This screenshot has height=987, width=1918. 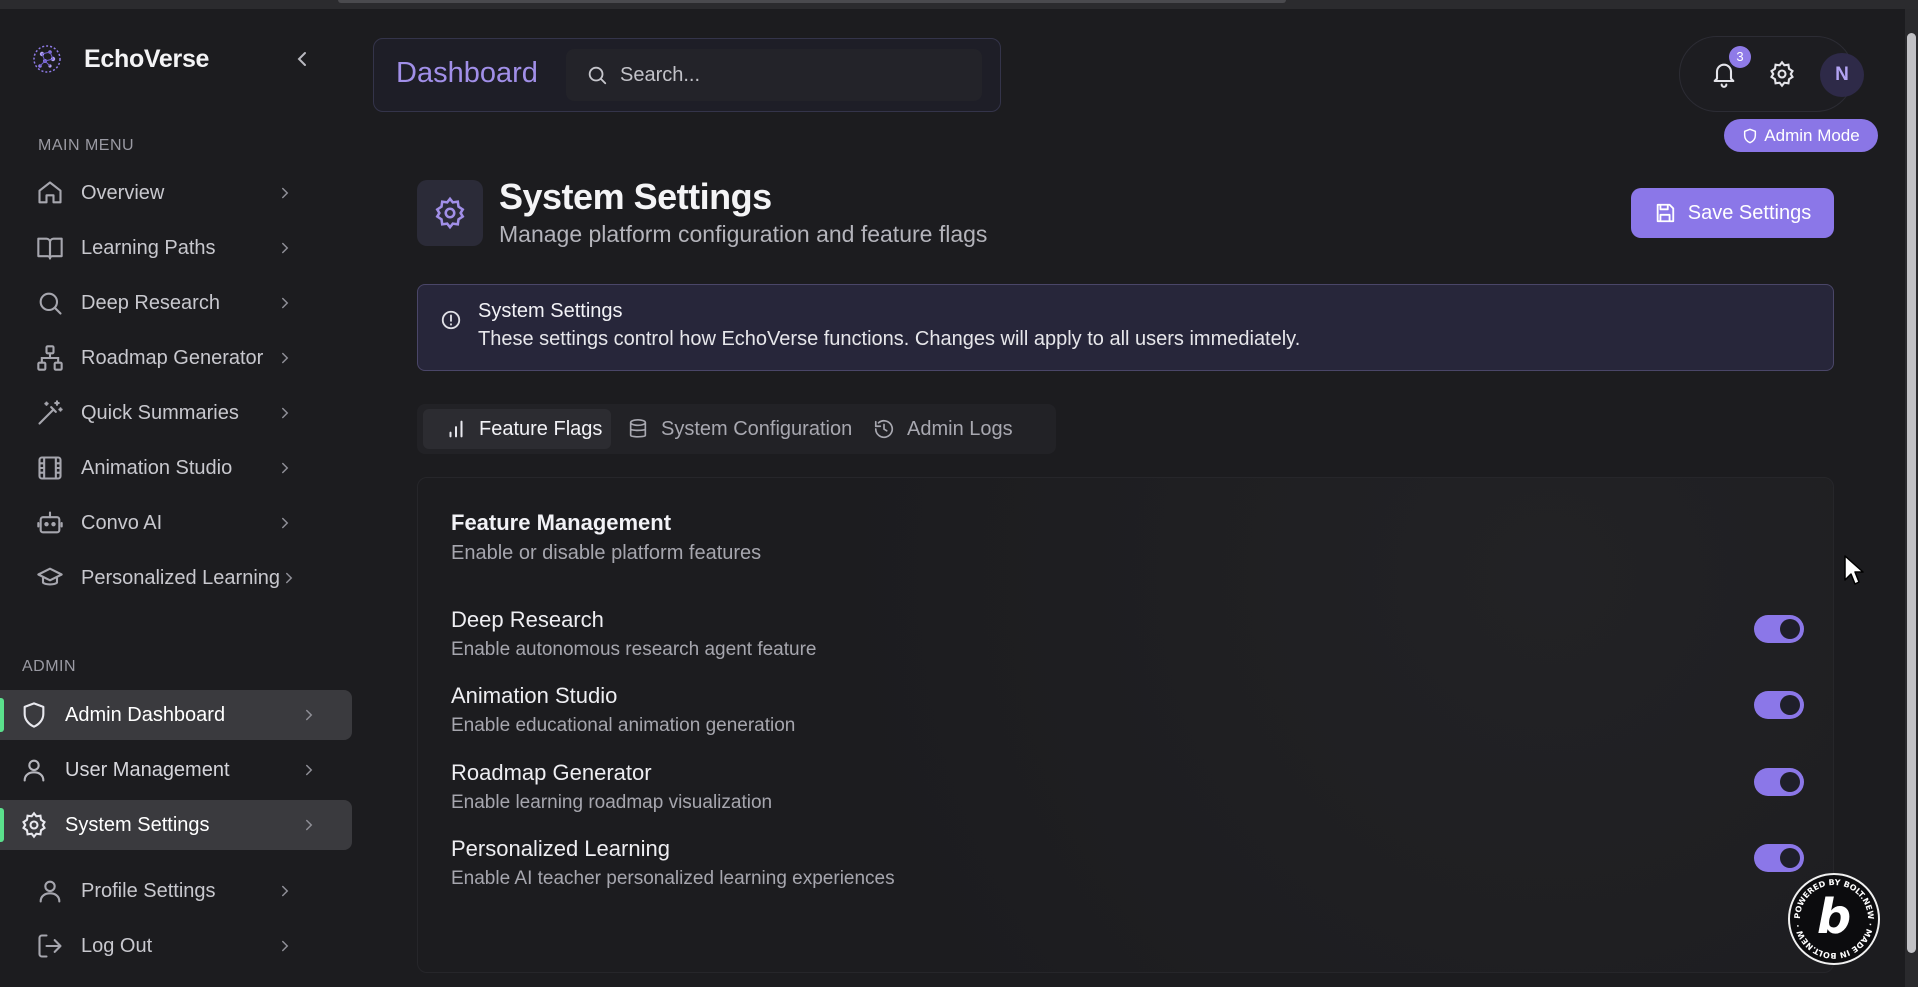 What do you see at coordinates (560, 848) in the screenshot?
I see `feature-name: Personalized Learning` at bounding box center [560, 848].